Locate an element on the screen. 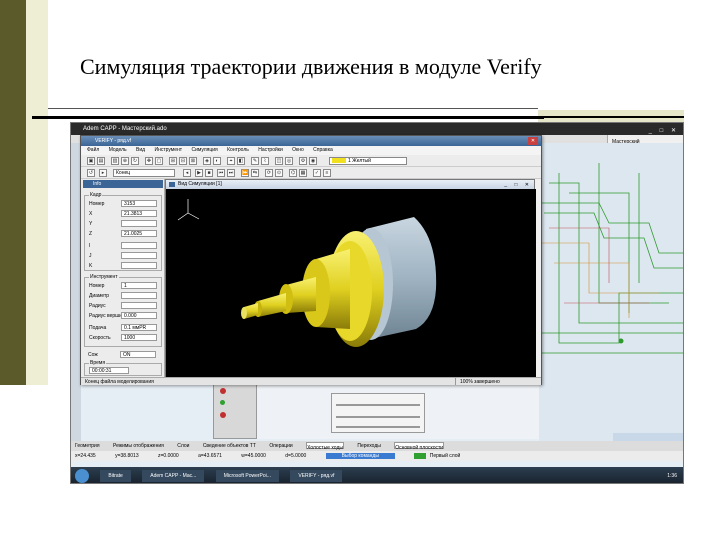  gouge-icon: ◎ is located at coordinates (289, 161).